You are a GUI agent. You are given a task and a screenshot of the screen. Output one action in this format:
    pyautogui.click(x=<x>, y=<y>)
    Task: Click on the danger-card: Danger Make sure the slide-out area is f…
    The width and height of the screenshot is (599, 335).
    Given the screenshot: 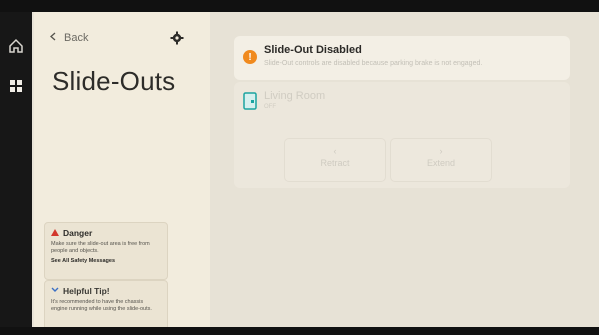 What is the action you would take?
    pyautogui.click(x=106, y=251)
    